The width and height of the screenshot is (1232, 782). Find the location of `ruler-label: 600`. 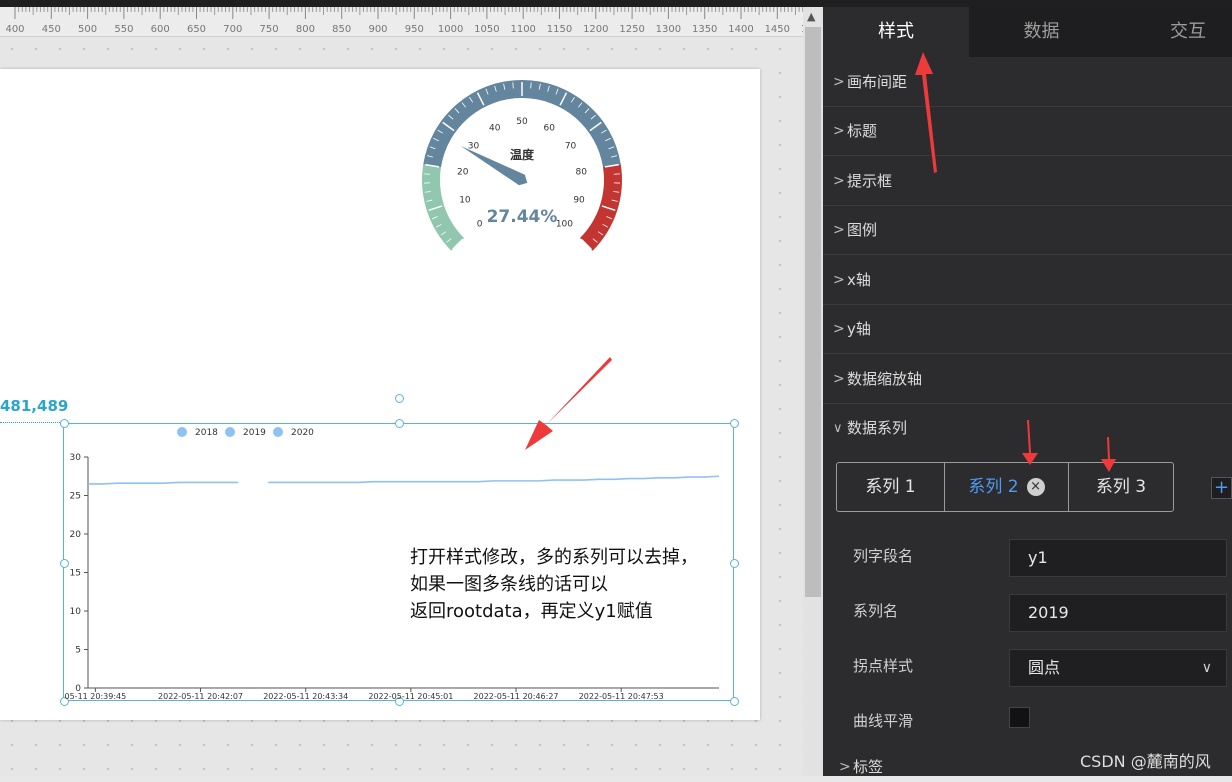

ruler-label: 600 is located at coordinates (160, 29).